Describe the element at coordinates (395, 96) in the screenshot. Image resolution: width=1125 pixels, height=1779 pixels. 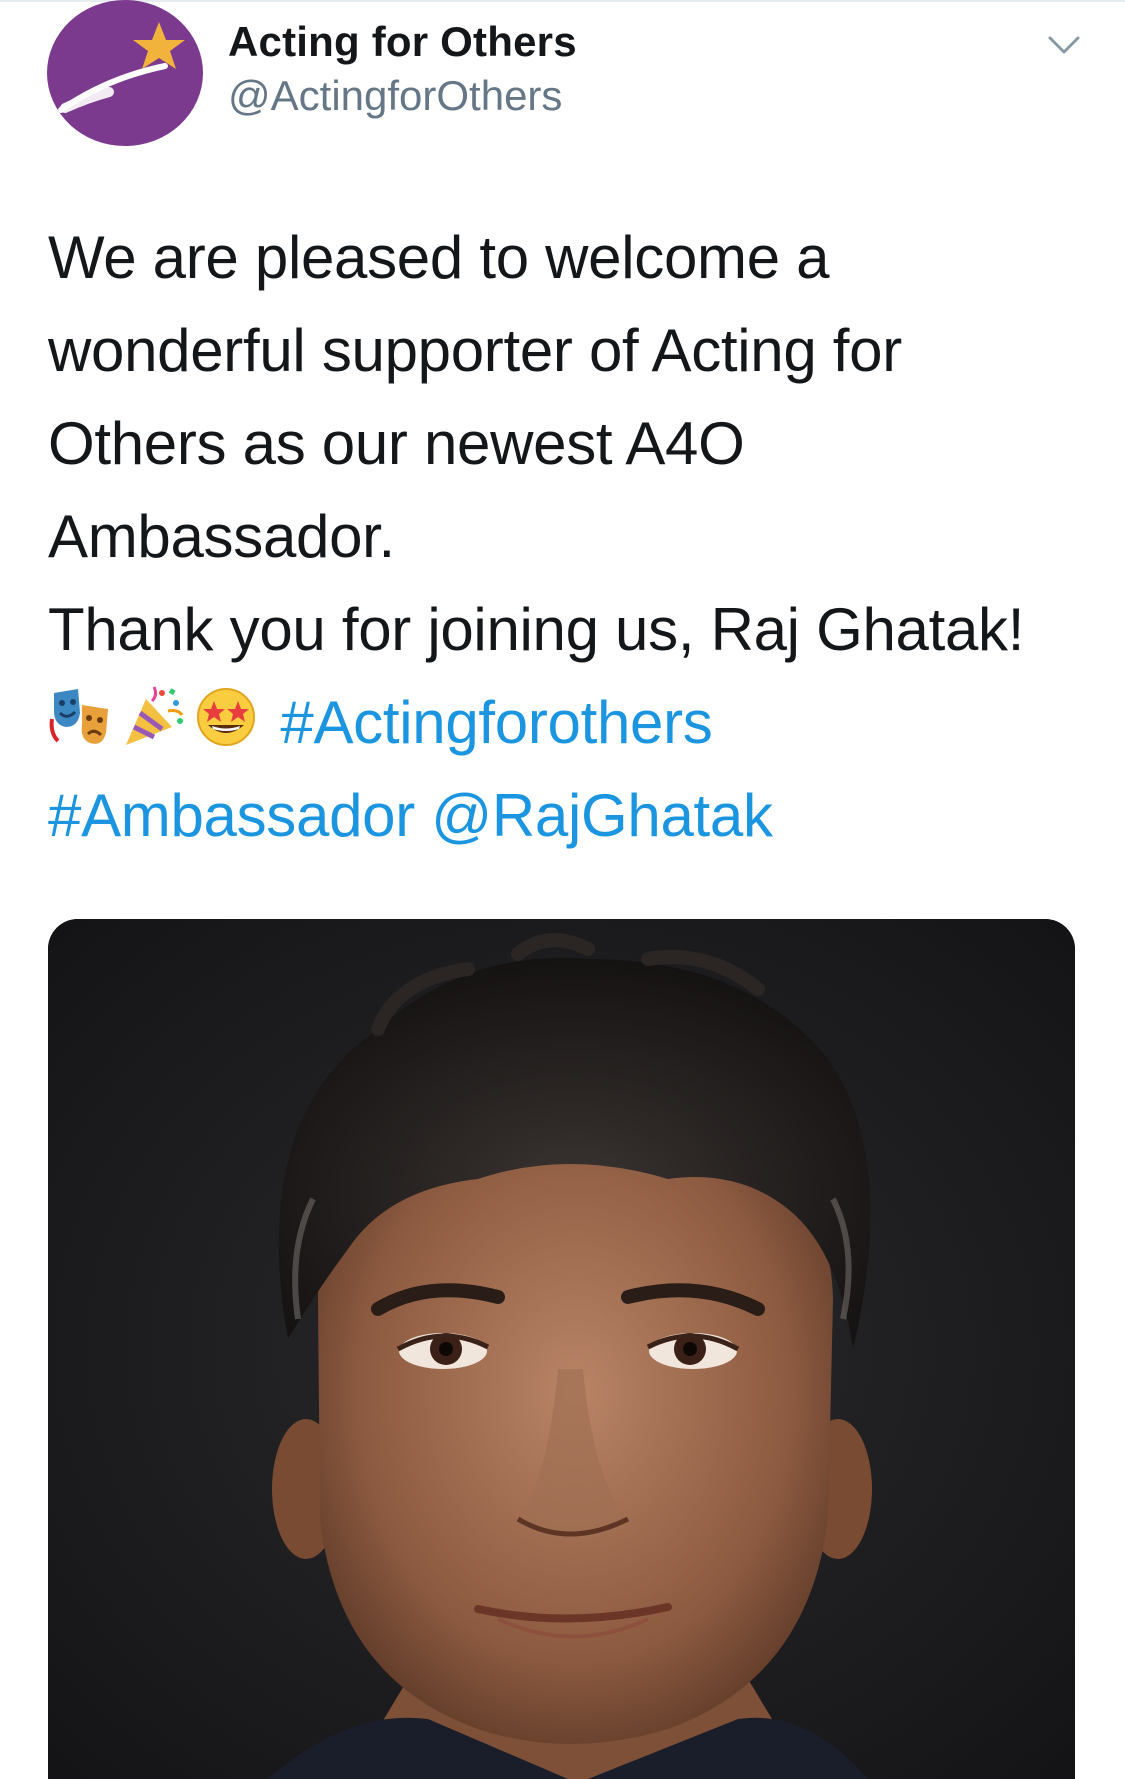
I see `author-handle: @ActingforOthers` at that location.